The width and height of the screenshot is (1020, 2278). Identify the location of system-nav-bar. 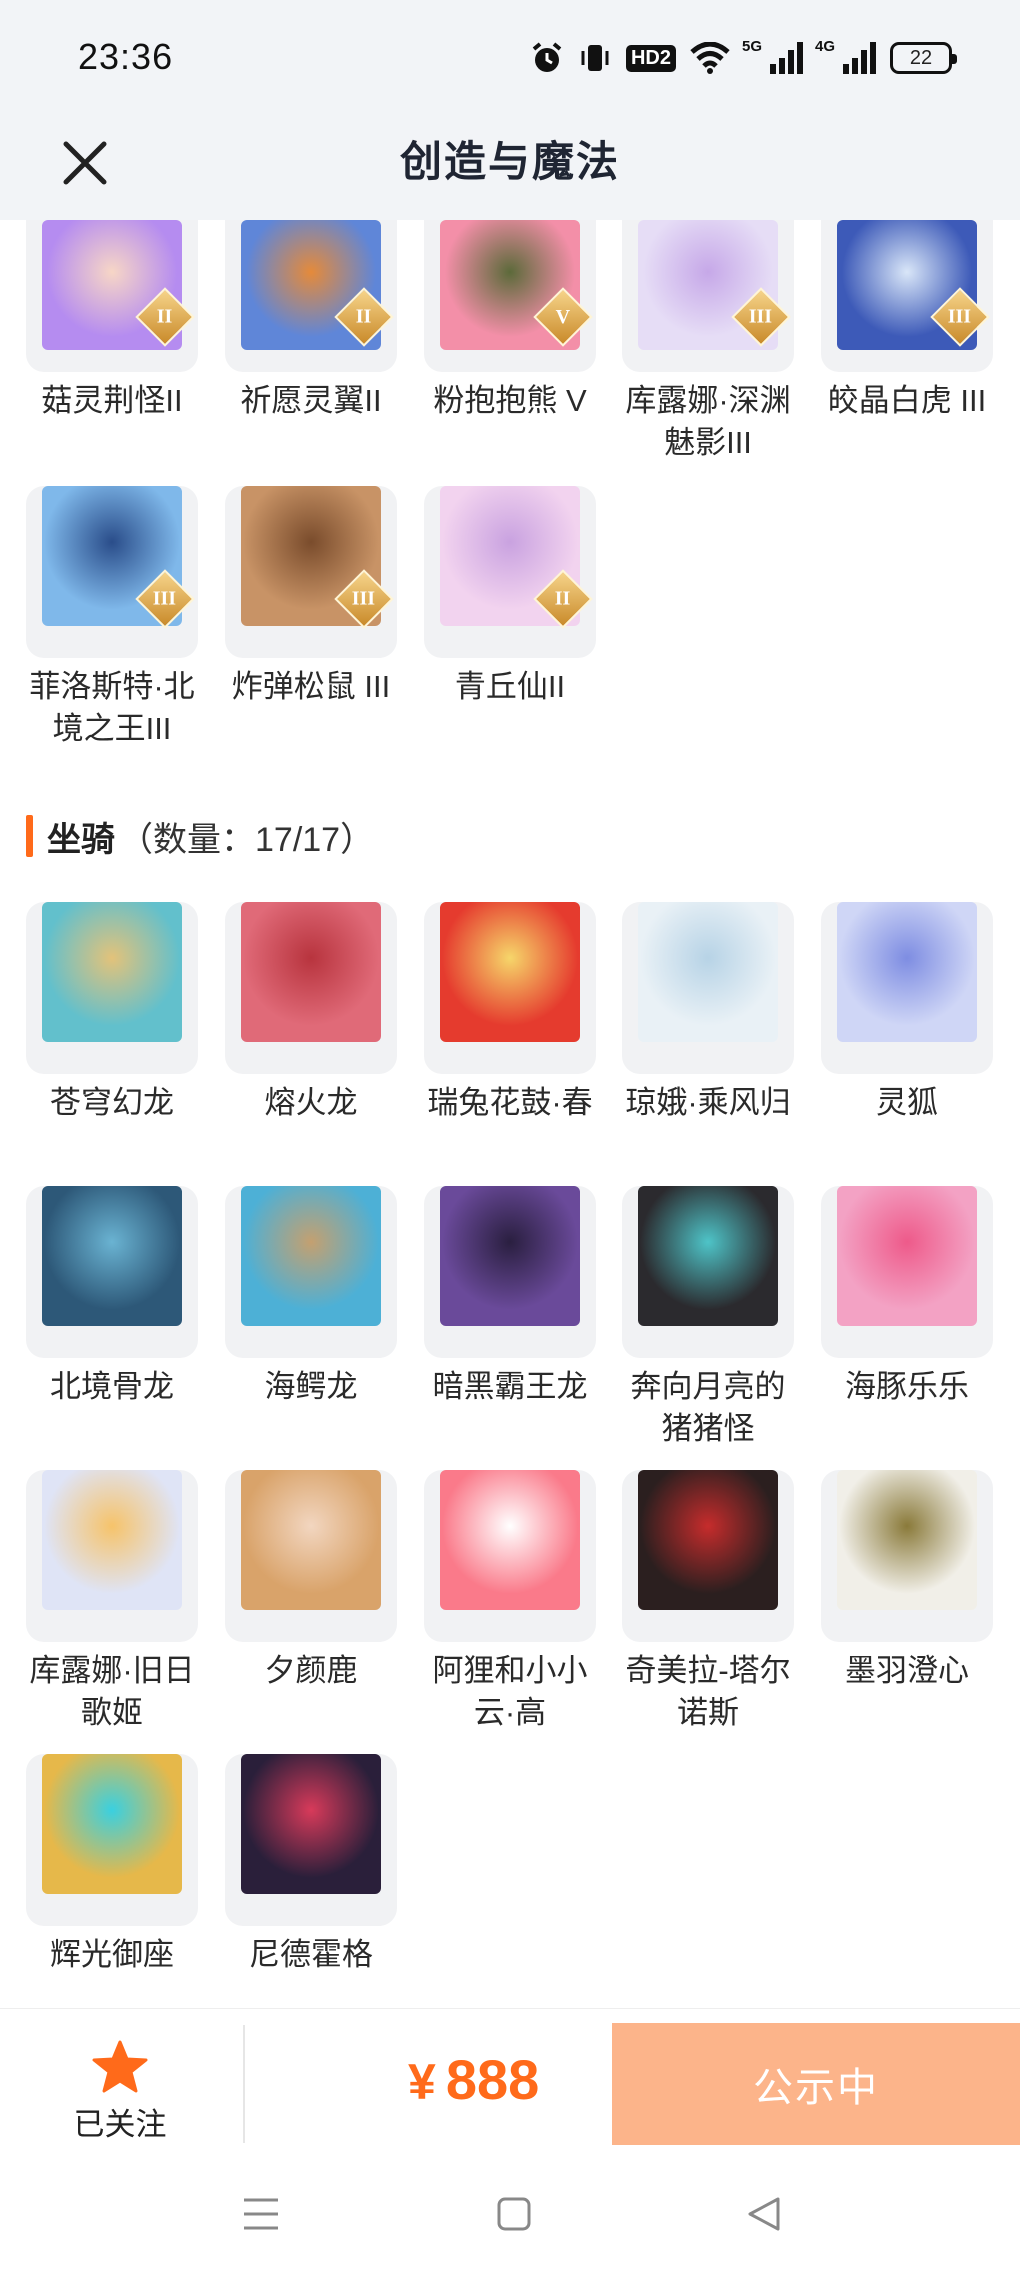
(510, 2217).